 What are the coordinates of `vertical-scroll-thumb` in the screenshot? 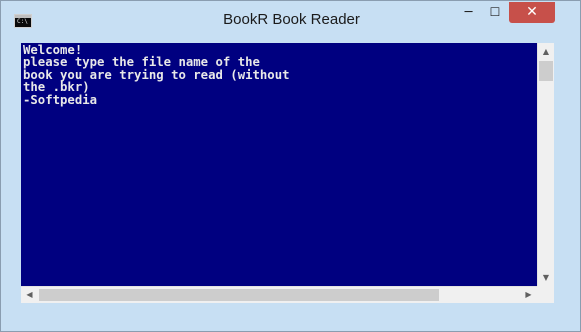 It's located at (546, 71).